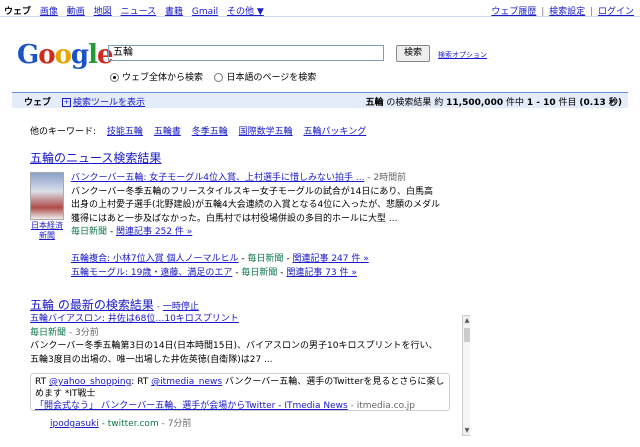  What do you see at coordinates (63, 132) in the screenshot?
I see `related-label: 他のキーワード:` at bounding box center [63, 132].